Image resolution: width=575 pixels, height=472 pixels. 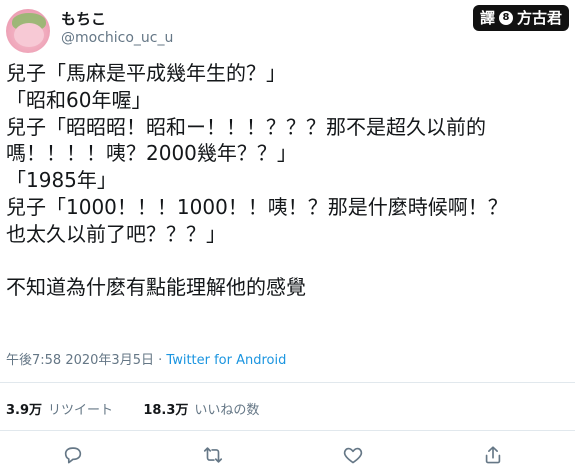 What do you see at coordinates (109, 360) in the screenshot?
I see `tweet-date: 2020年3月5日` at bounding box center [109, 360].